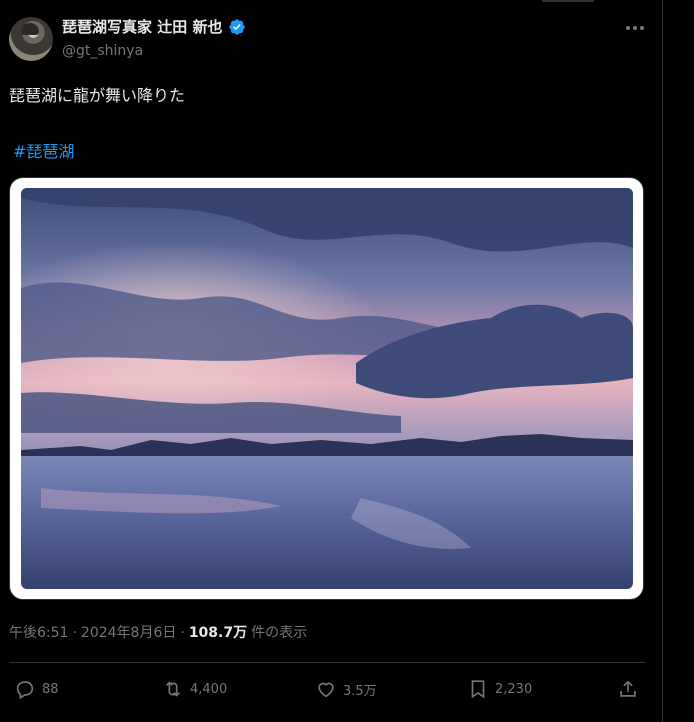 The height and width of the screenshot is (722, 694). I want to click on share-button, so click(628, 689).